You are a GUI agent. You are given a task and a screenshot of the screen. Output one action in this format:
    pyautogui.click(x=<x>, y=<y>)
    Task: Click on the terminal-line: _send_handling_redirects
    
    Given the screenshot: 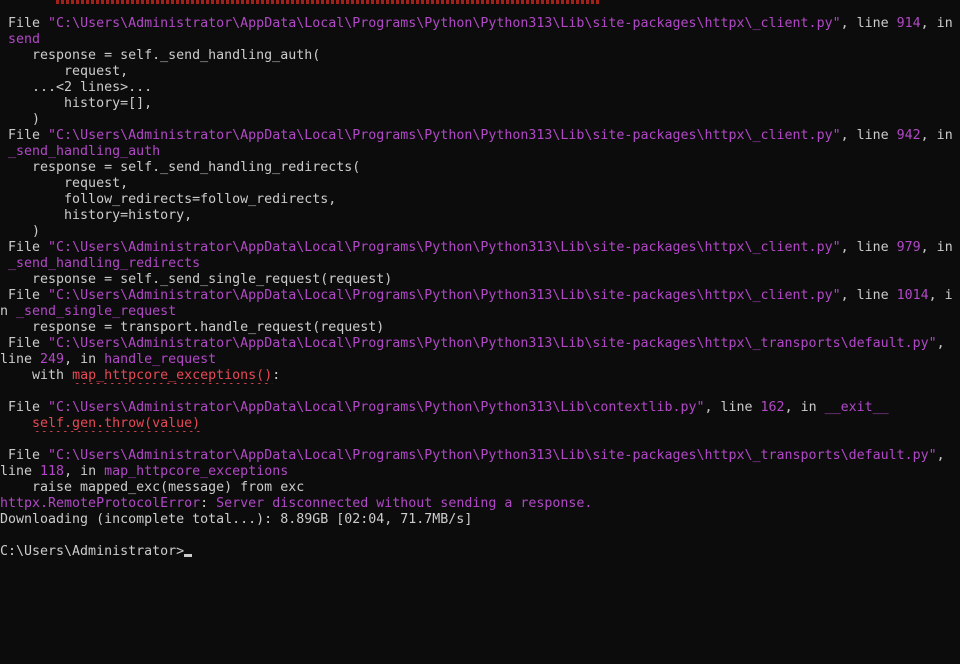 What is the action you would take?
    pyautogui.click(x=480, y=264)
    